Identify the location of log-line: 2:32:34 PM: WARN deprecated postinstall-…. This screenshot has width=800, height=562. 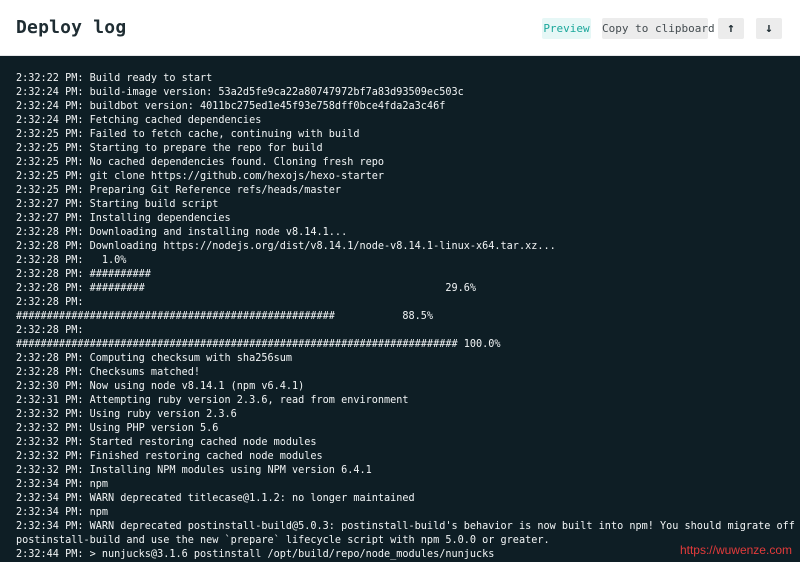
(408, 526).